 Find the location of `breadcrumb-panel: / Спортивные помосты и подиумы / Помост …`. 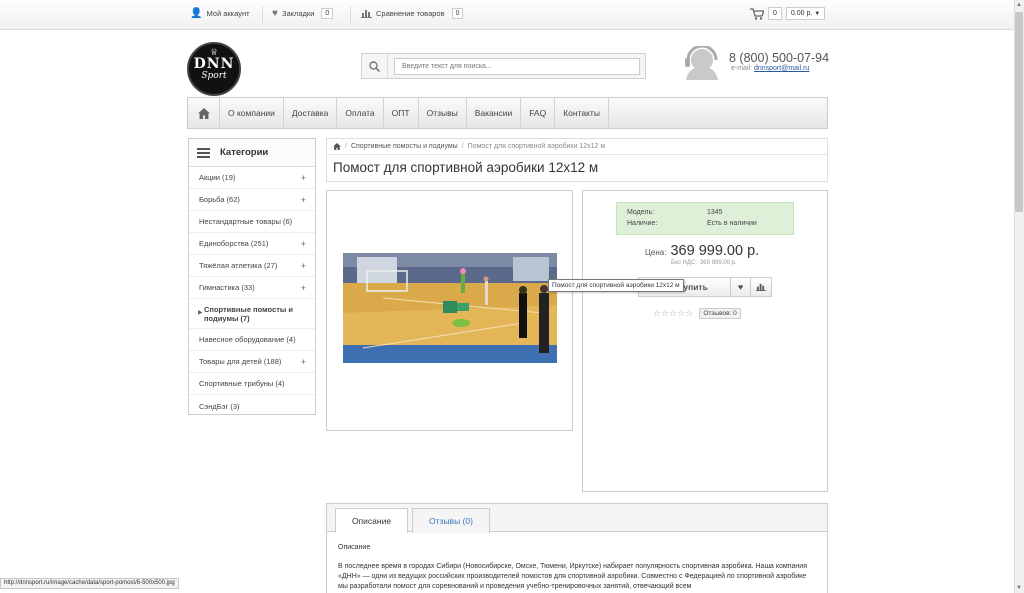

breadcrumb-panel: / Спортивные помосты и подиумы / Помост … is located at coordinates (577, 160).